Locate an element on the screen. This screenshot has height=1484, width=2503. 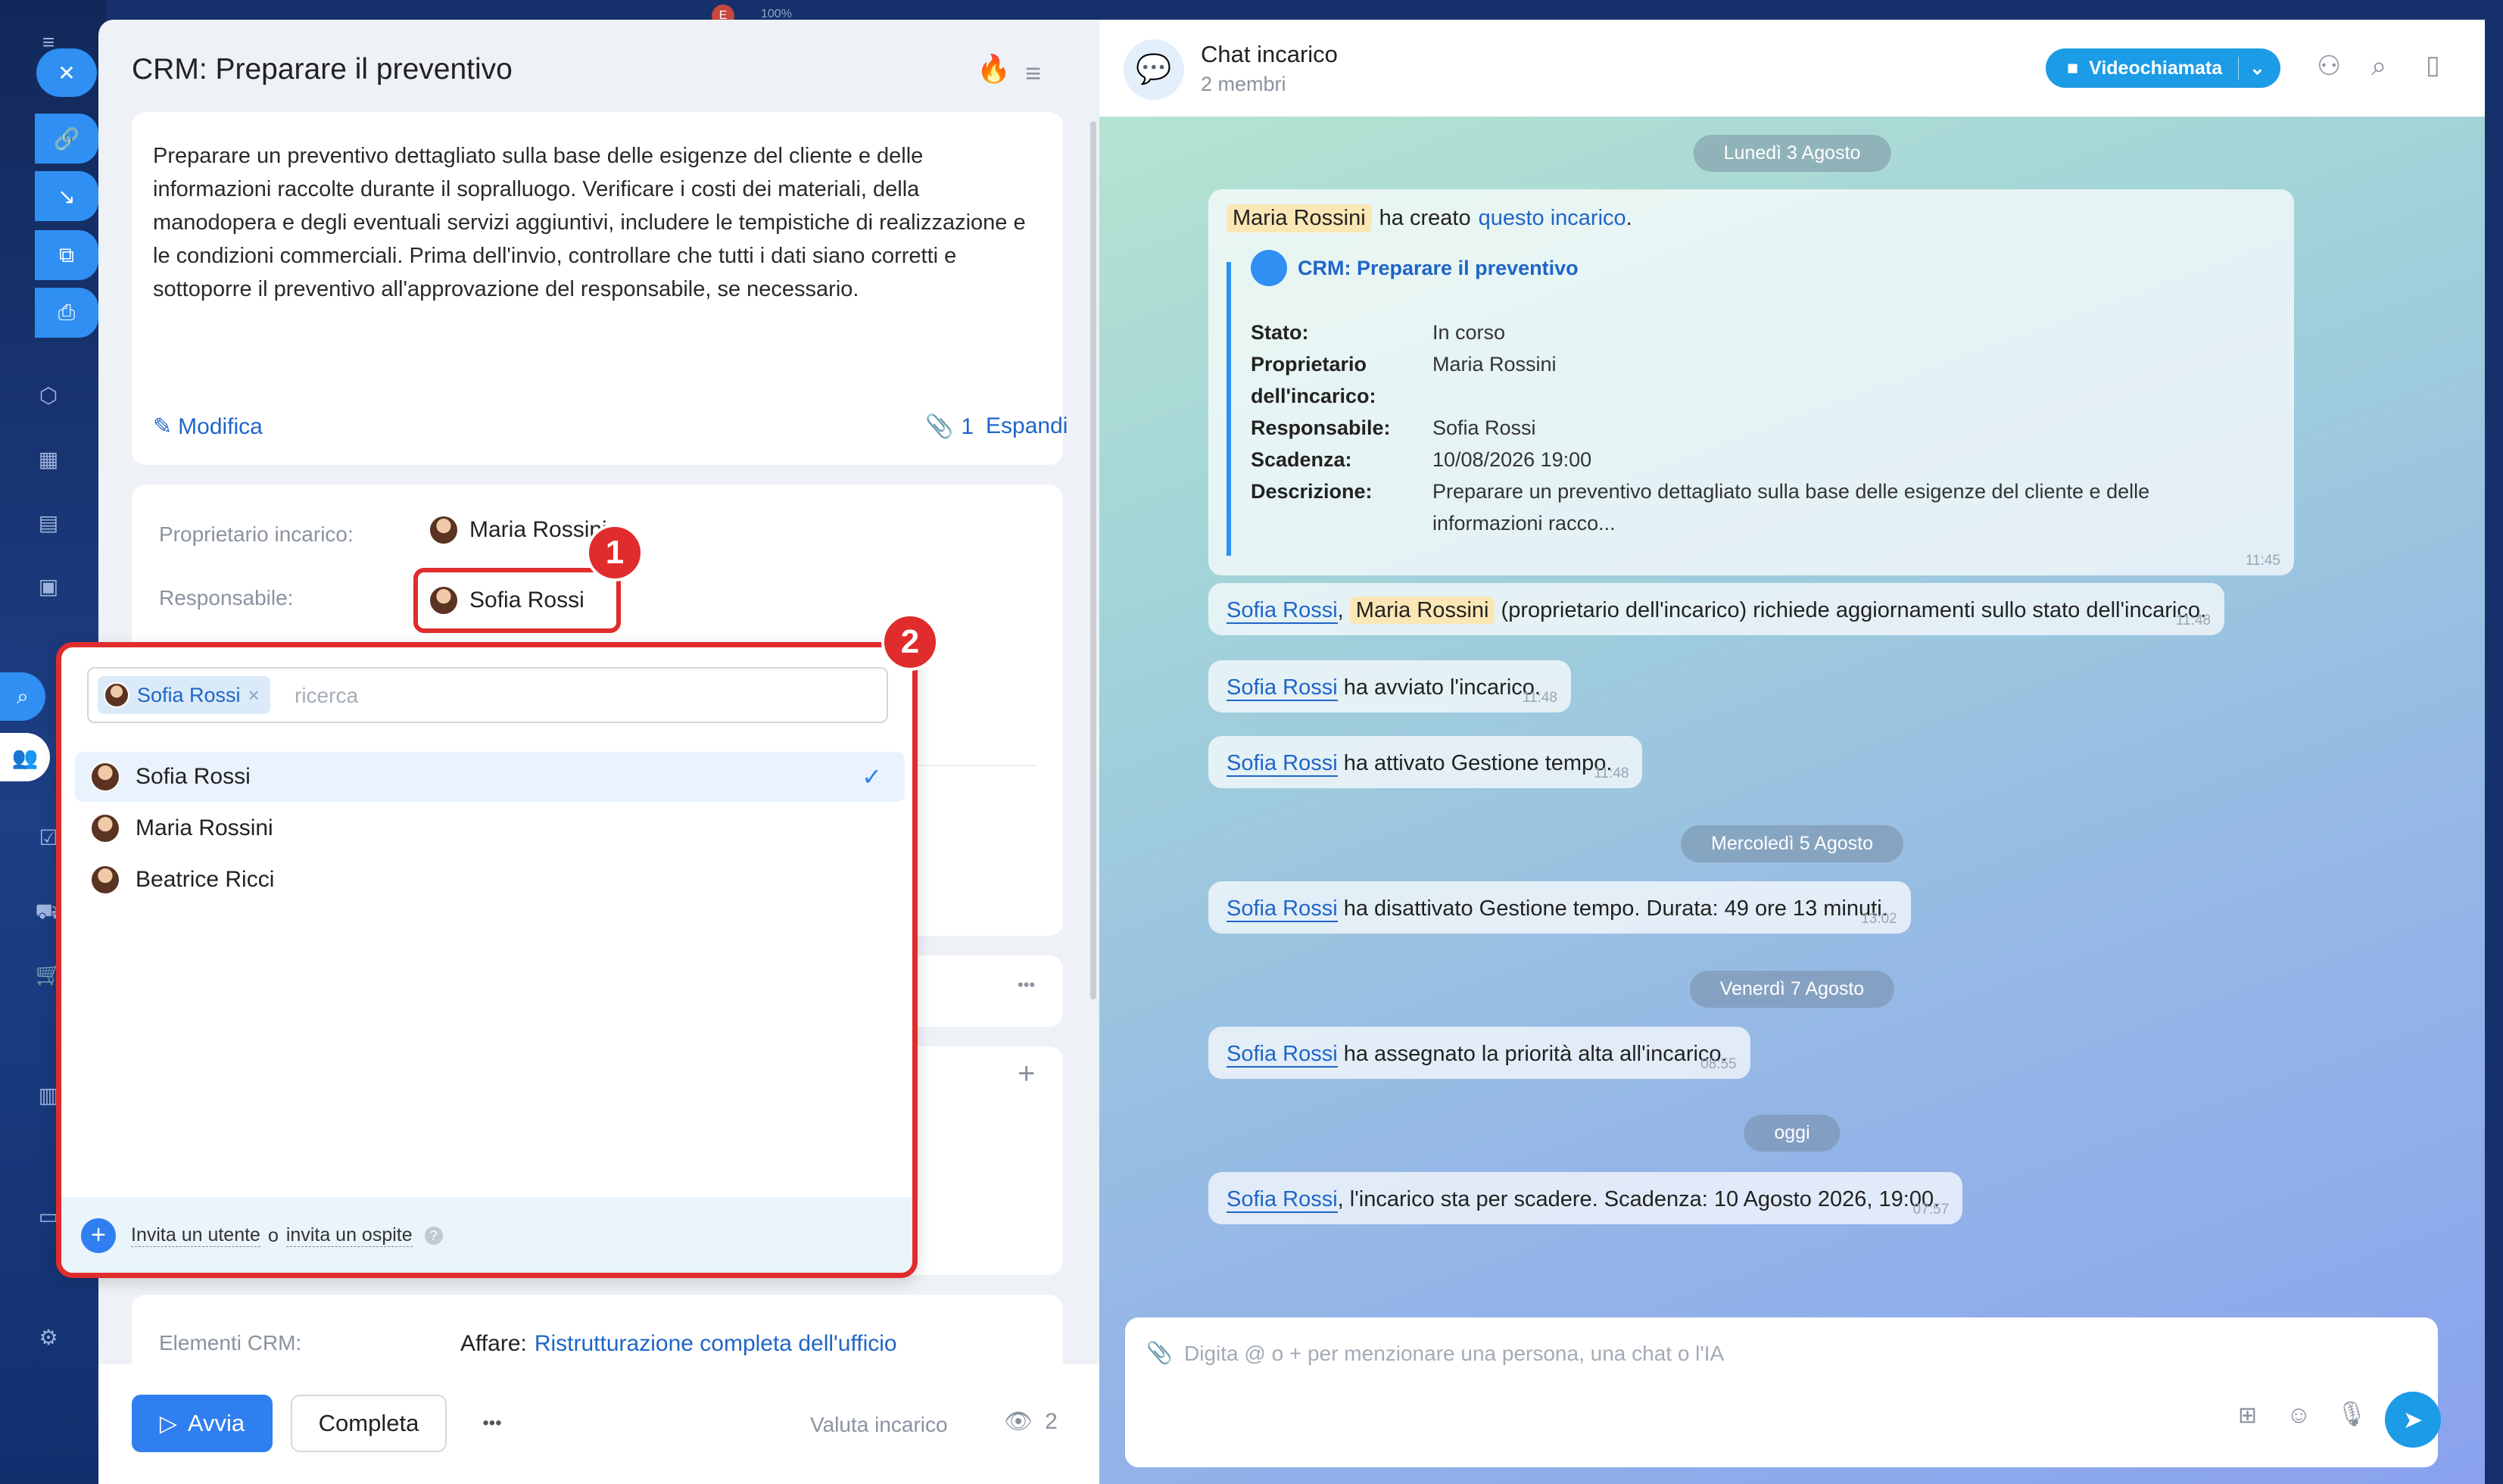
calendar-icon: ▦ is located at coordinates (48, 459).